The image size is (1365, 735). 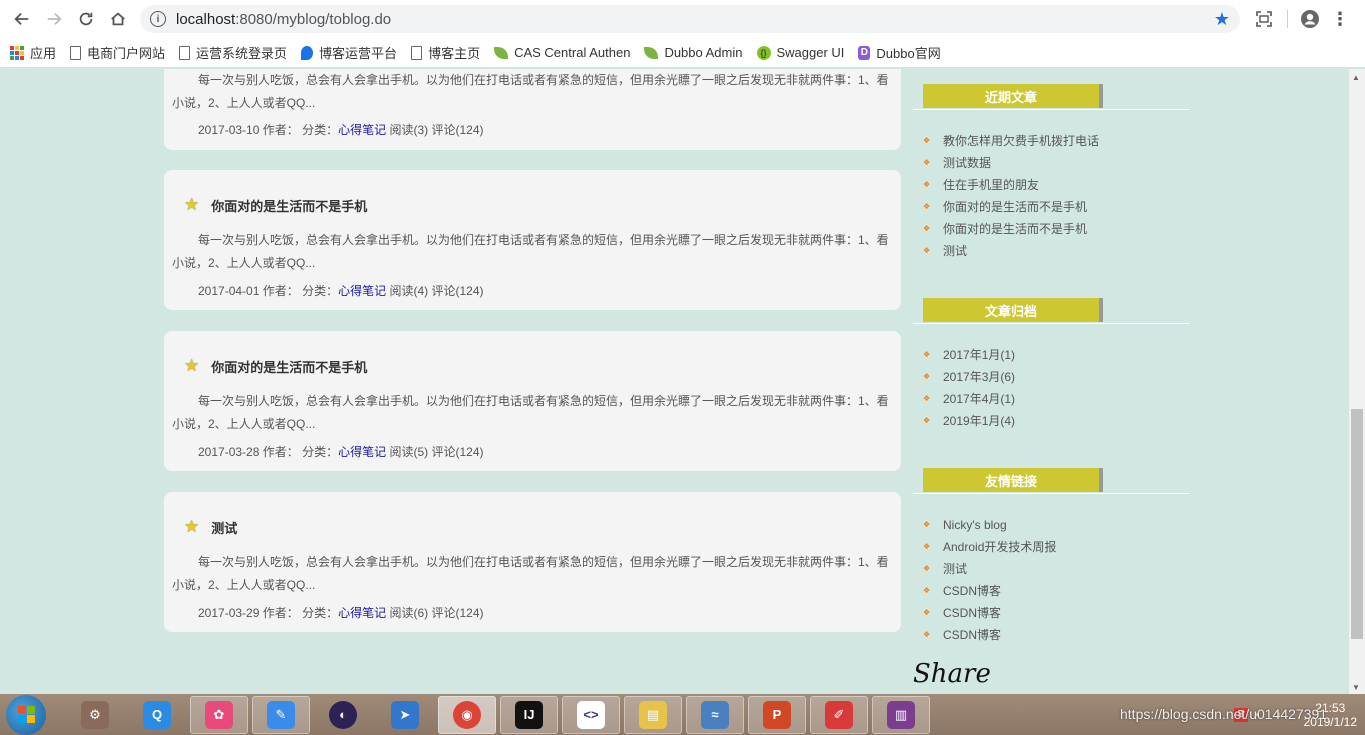 I want to click on recent-post-item: ❖ 测试数据, so click(x=1056, y=163).